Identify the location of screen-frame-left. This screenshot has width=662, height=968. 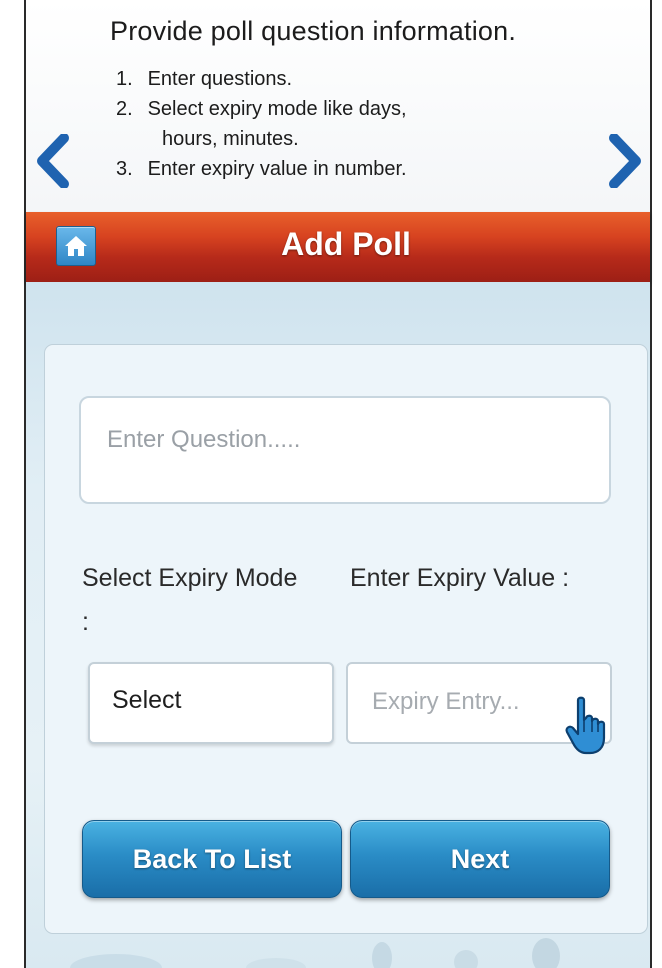
(13, 484).